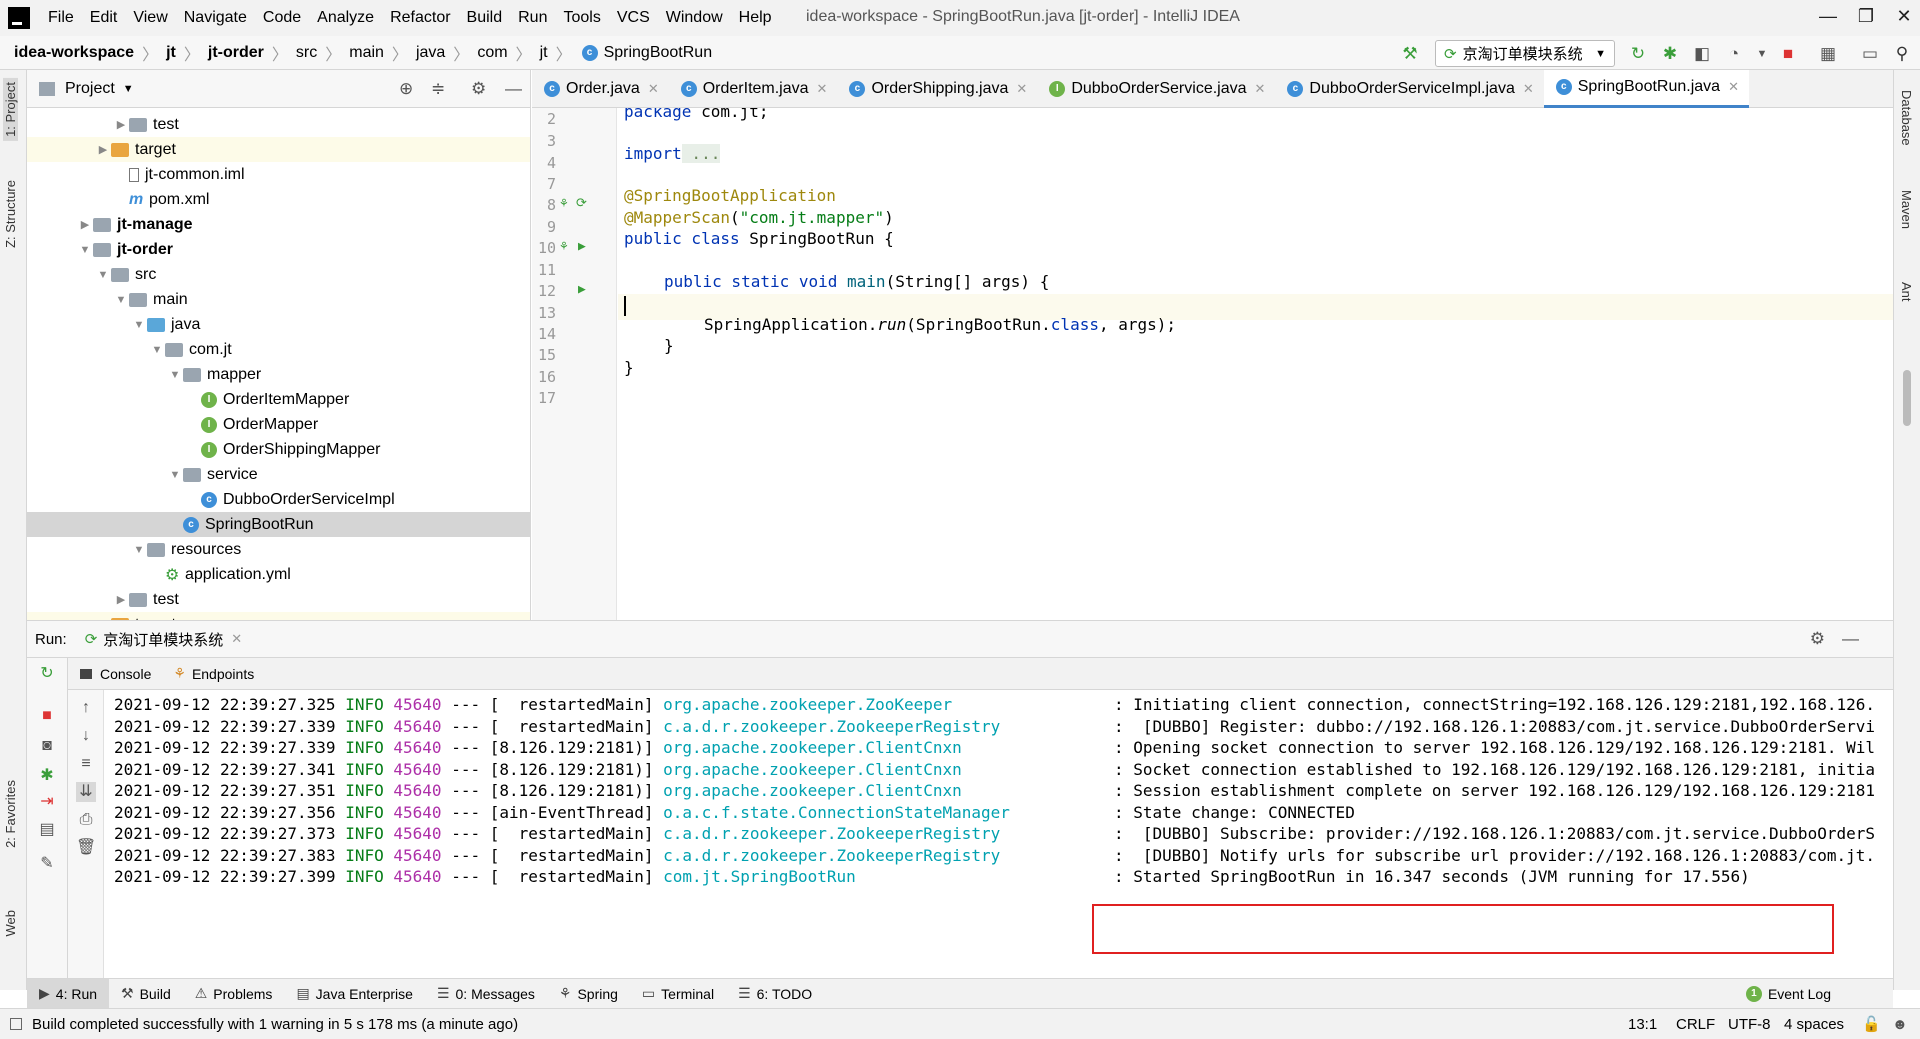  What do you see at coordinates (1788, 994) in the screenshot?
I see `tab-event-log: 1 Event Log` at bounding box center [1788, 994].